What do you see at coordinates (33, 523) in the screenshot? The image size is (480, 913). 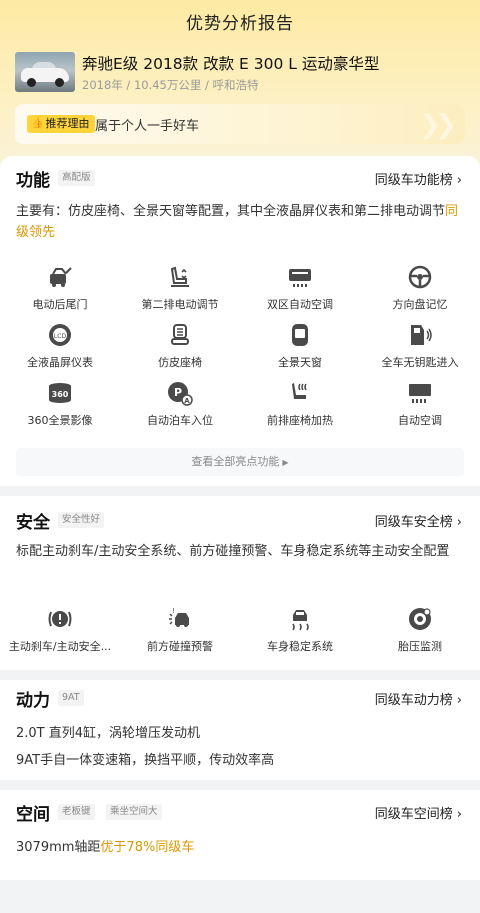 I see `safety-title: 安全` at bounding box center [33, 523].